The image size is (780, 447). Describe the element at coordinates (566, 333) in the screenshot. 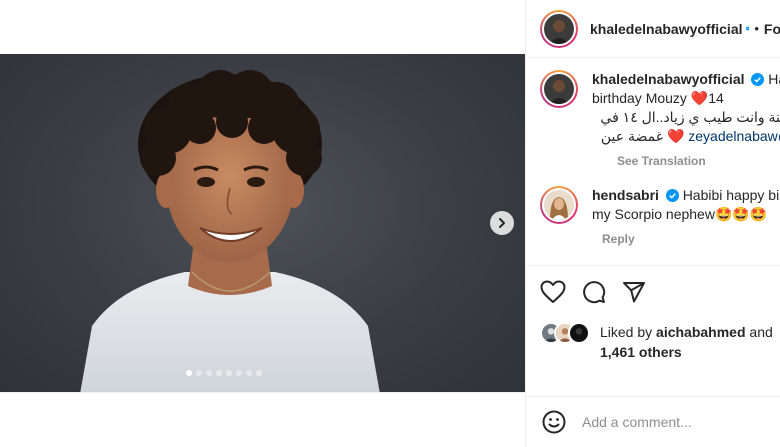

I see `liker-avatars` at that location.